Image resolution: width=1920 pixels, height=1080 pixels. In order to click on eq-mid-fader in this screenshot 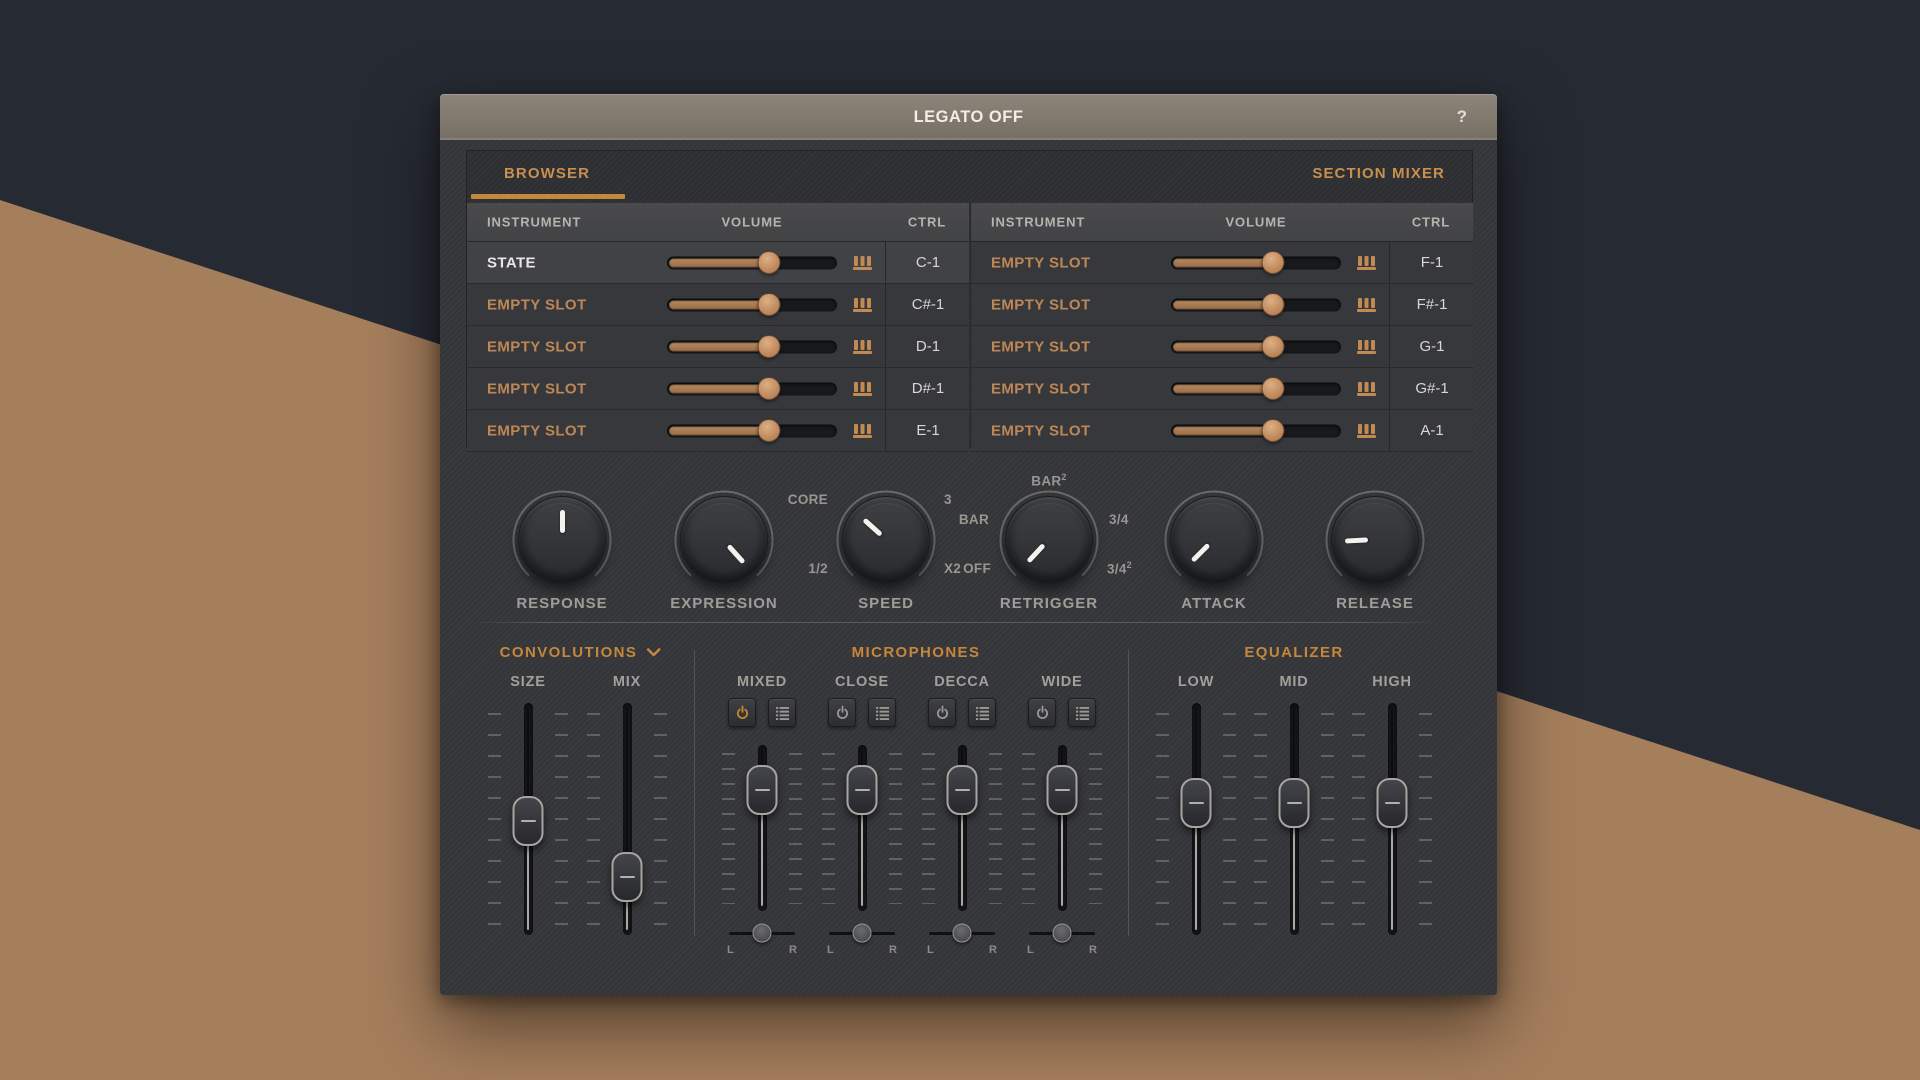, I will do `click(1294, 819)`.